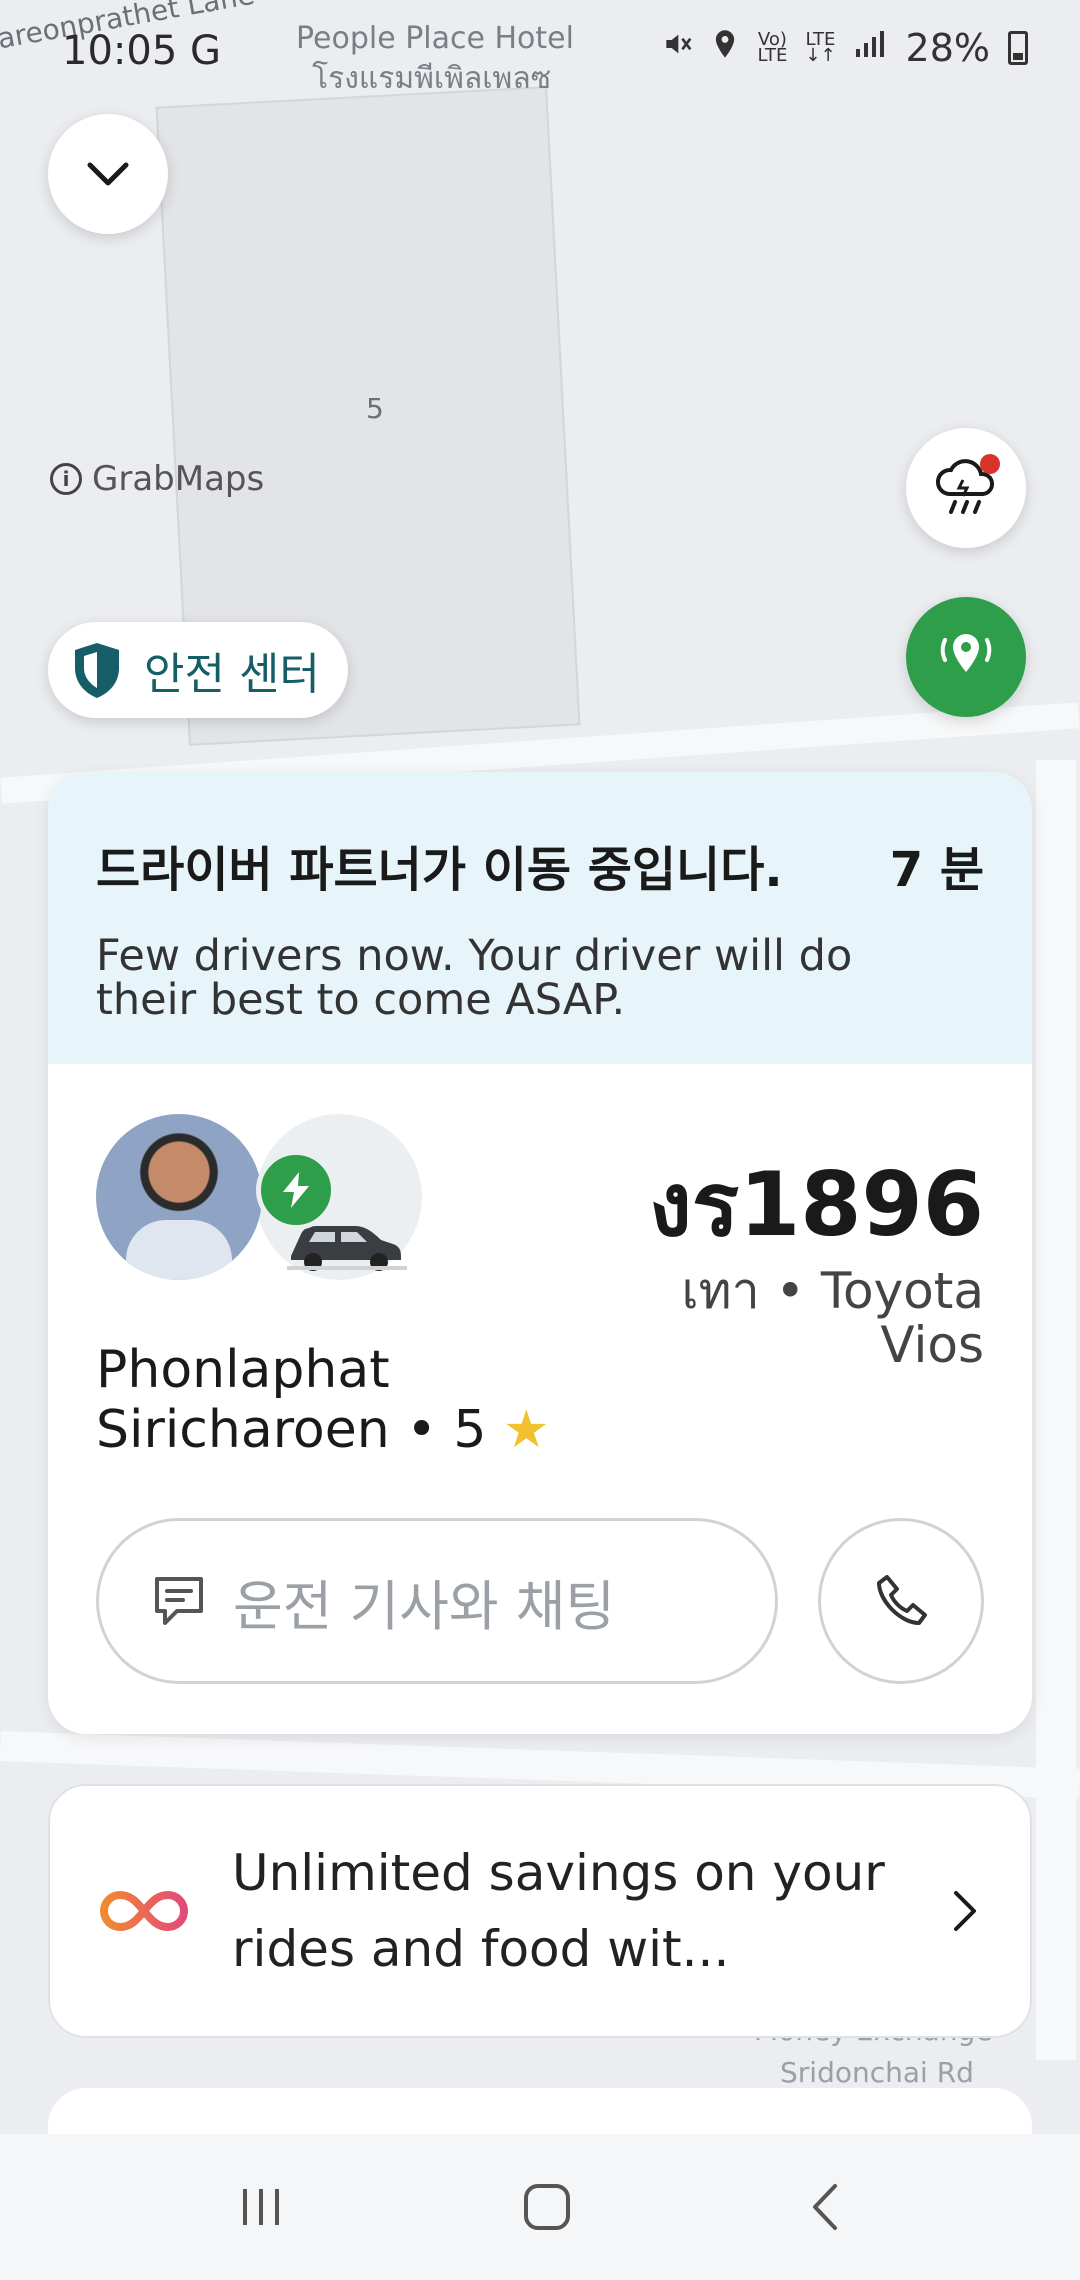 The width and height of the screenshot is (1080, 2280). I want to click on weather-button, so click(966, 488).